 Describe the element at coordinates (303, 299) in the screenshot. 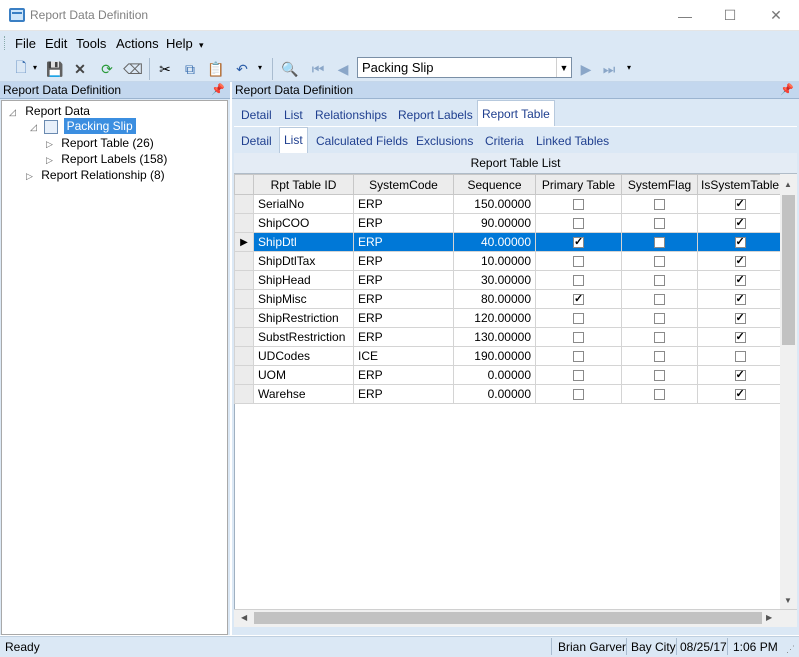

I see `cell-rpt-table-id: ShipMisc` at that location.